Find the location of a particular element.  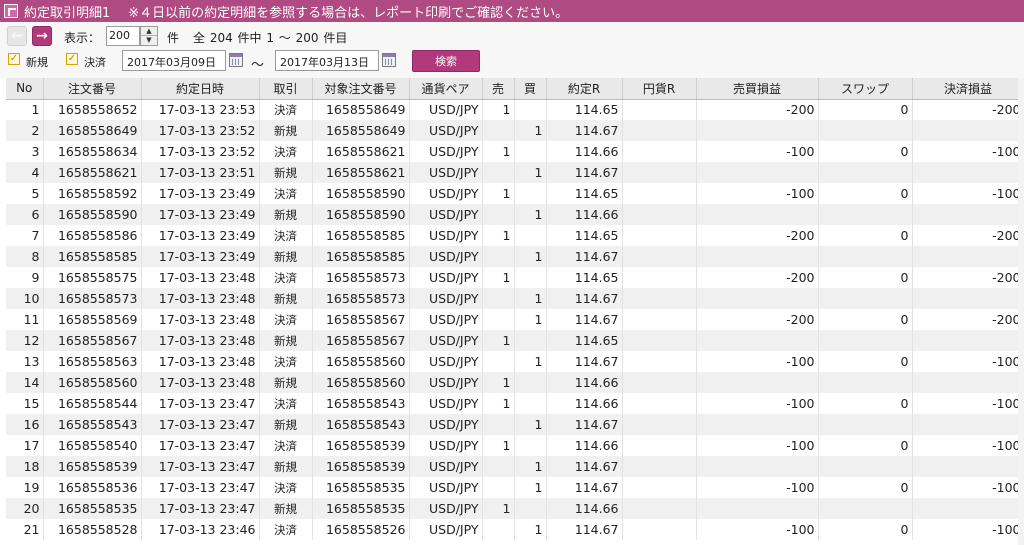

filter-new-checkbox: ✓ is located at coordinates (14, 59).